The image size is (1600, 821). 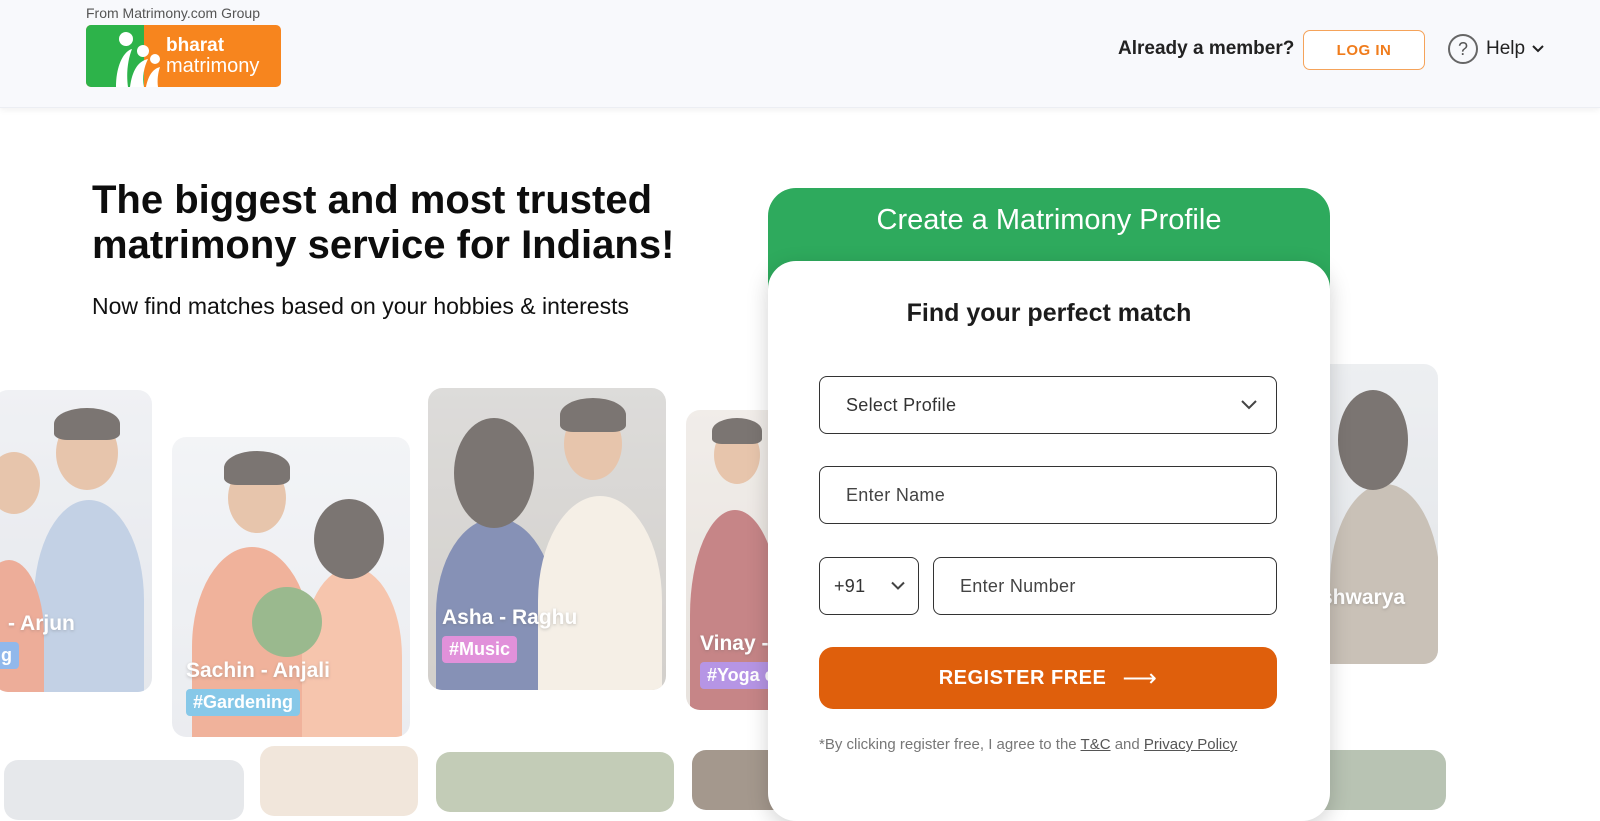 I want to click on terms-and: and, so click(x=1127, y=744).